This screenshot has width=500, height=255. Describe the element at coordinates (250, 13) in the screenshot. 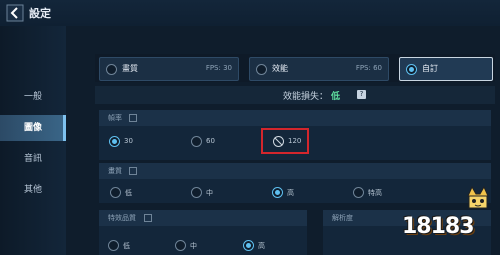

I see `top-bar: 設定` at that location.